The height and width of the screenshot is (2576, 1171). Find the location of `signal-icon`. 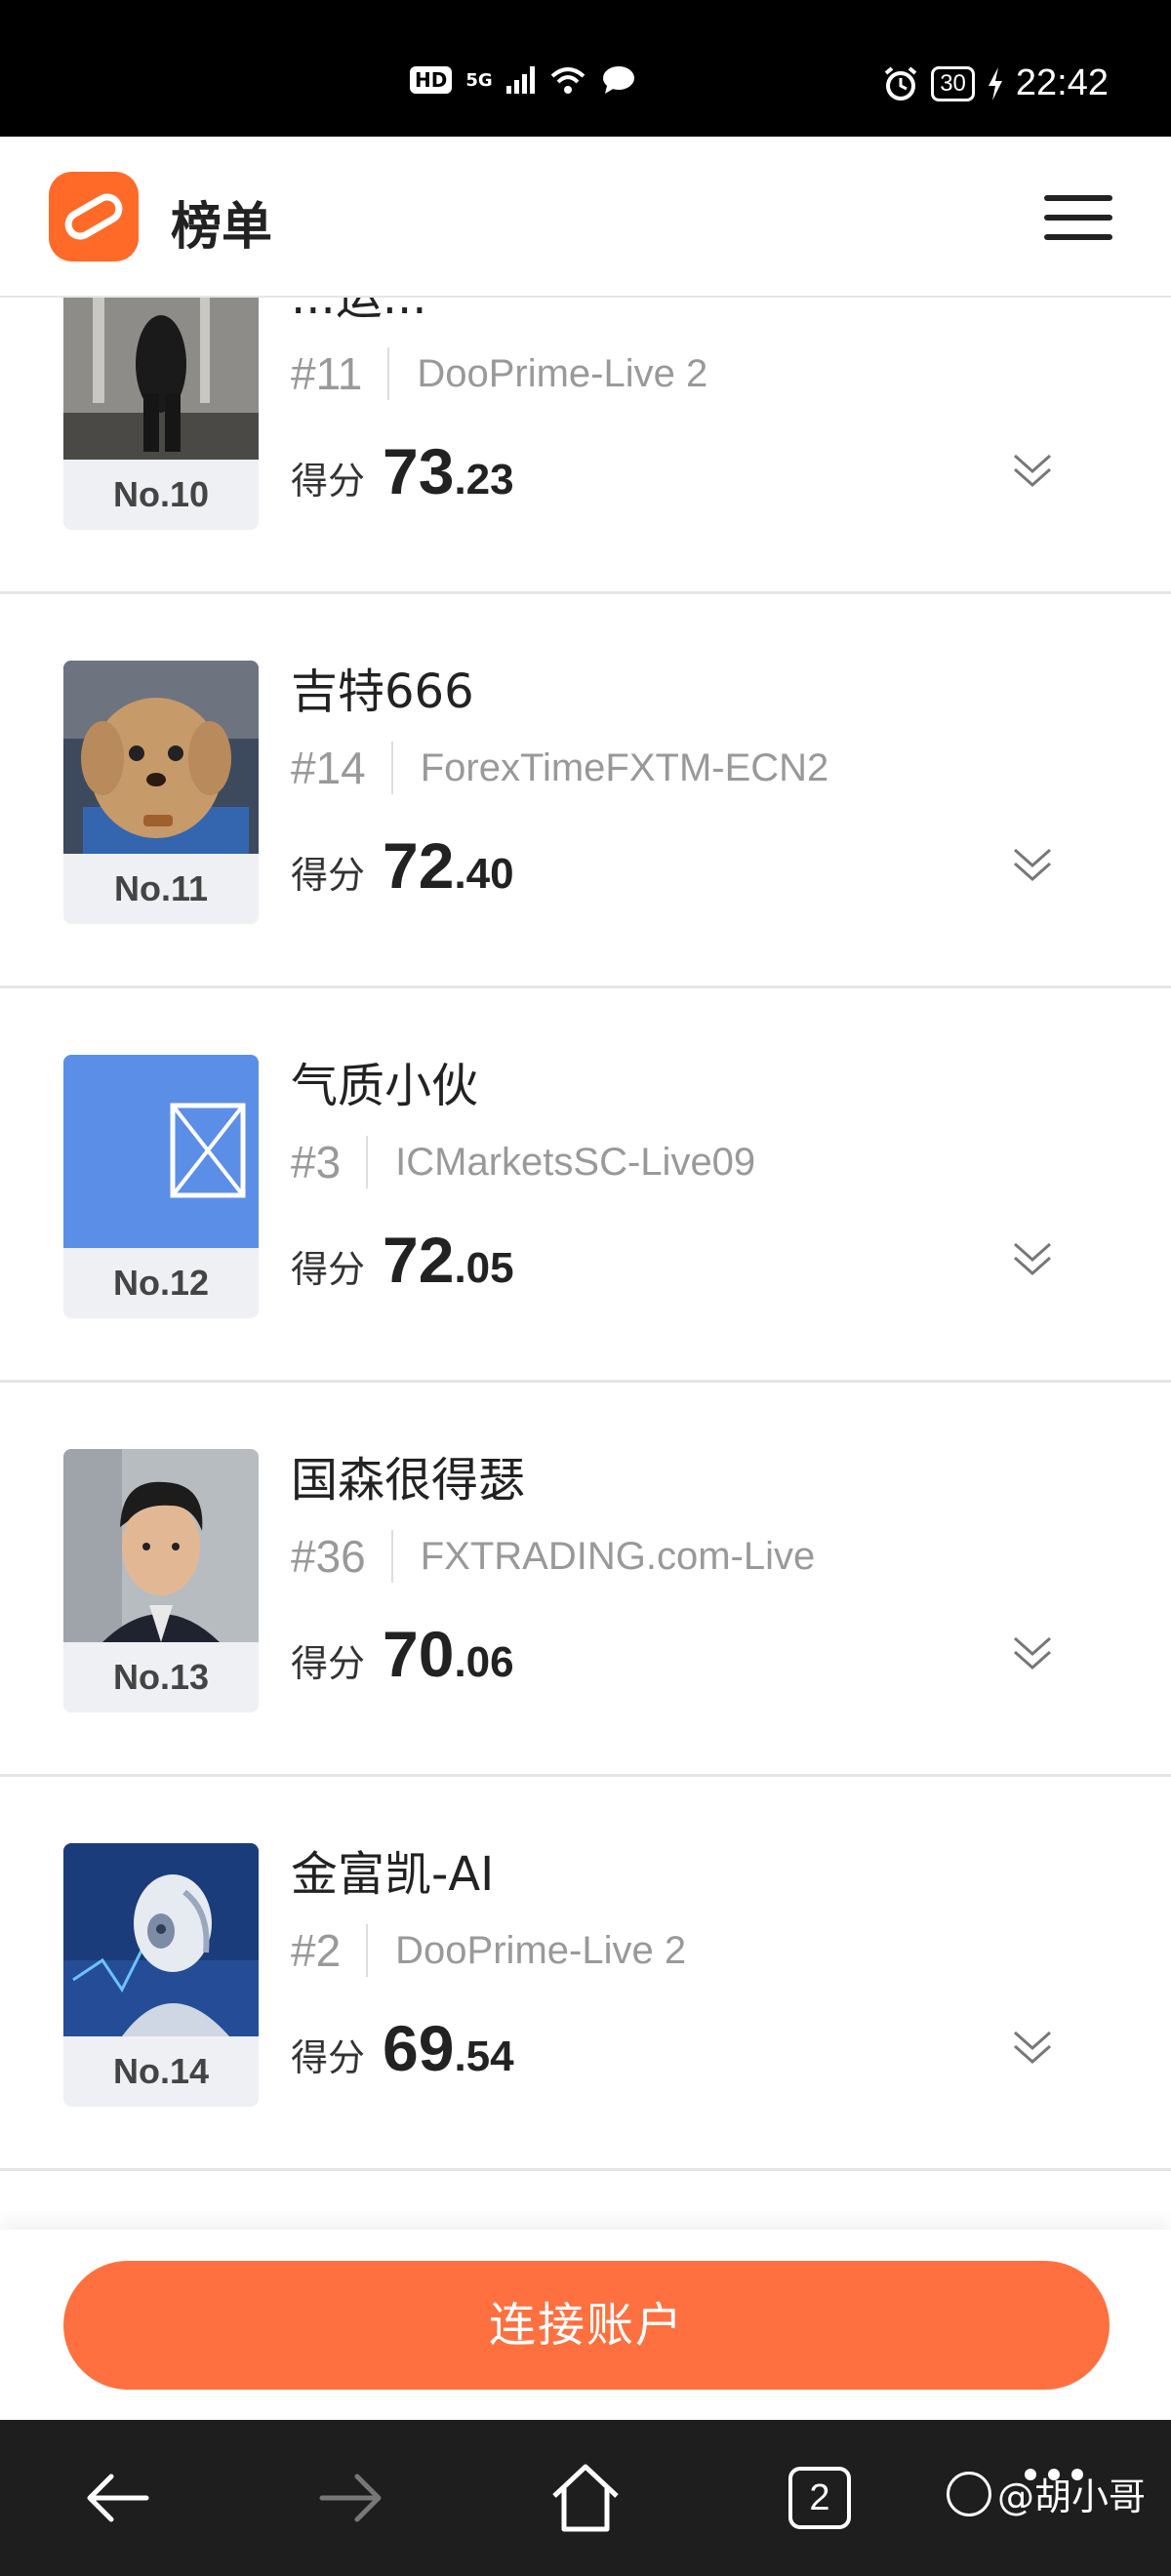

signal-icon is located at coordinates (520, 80).